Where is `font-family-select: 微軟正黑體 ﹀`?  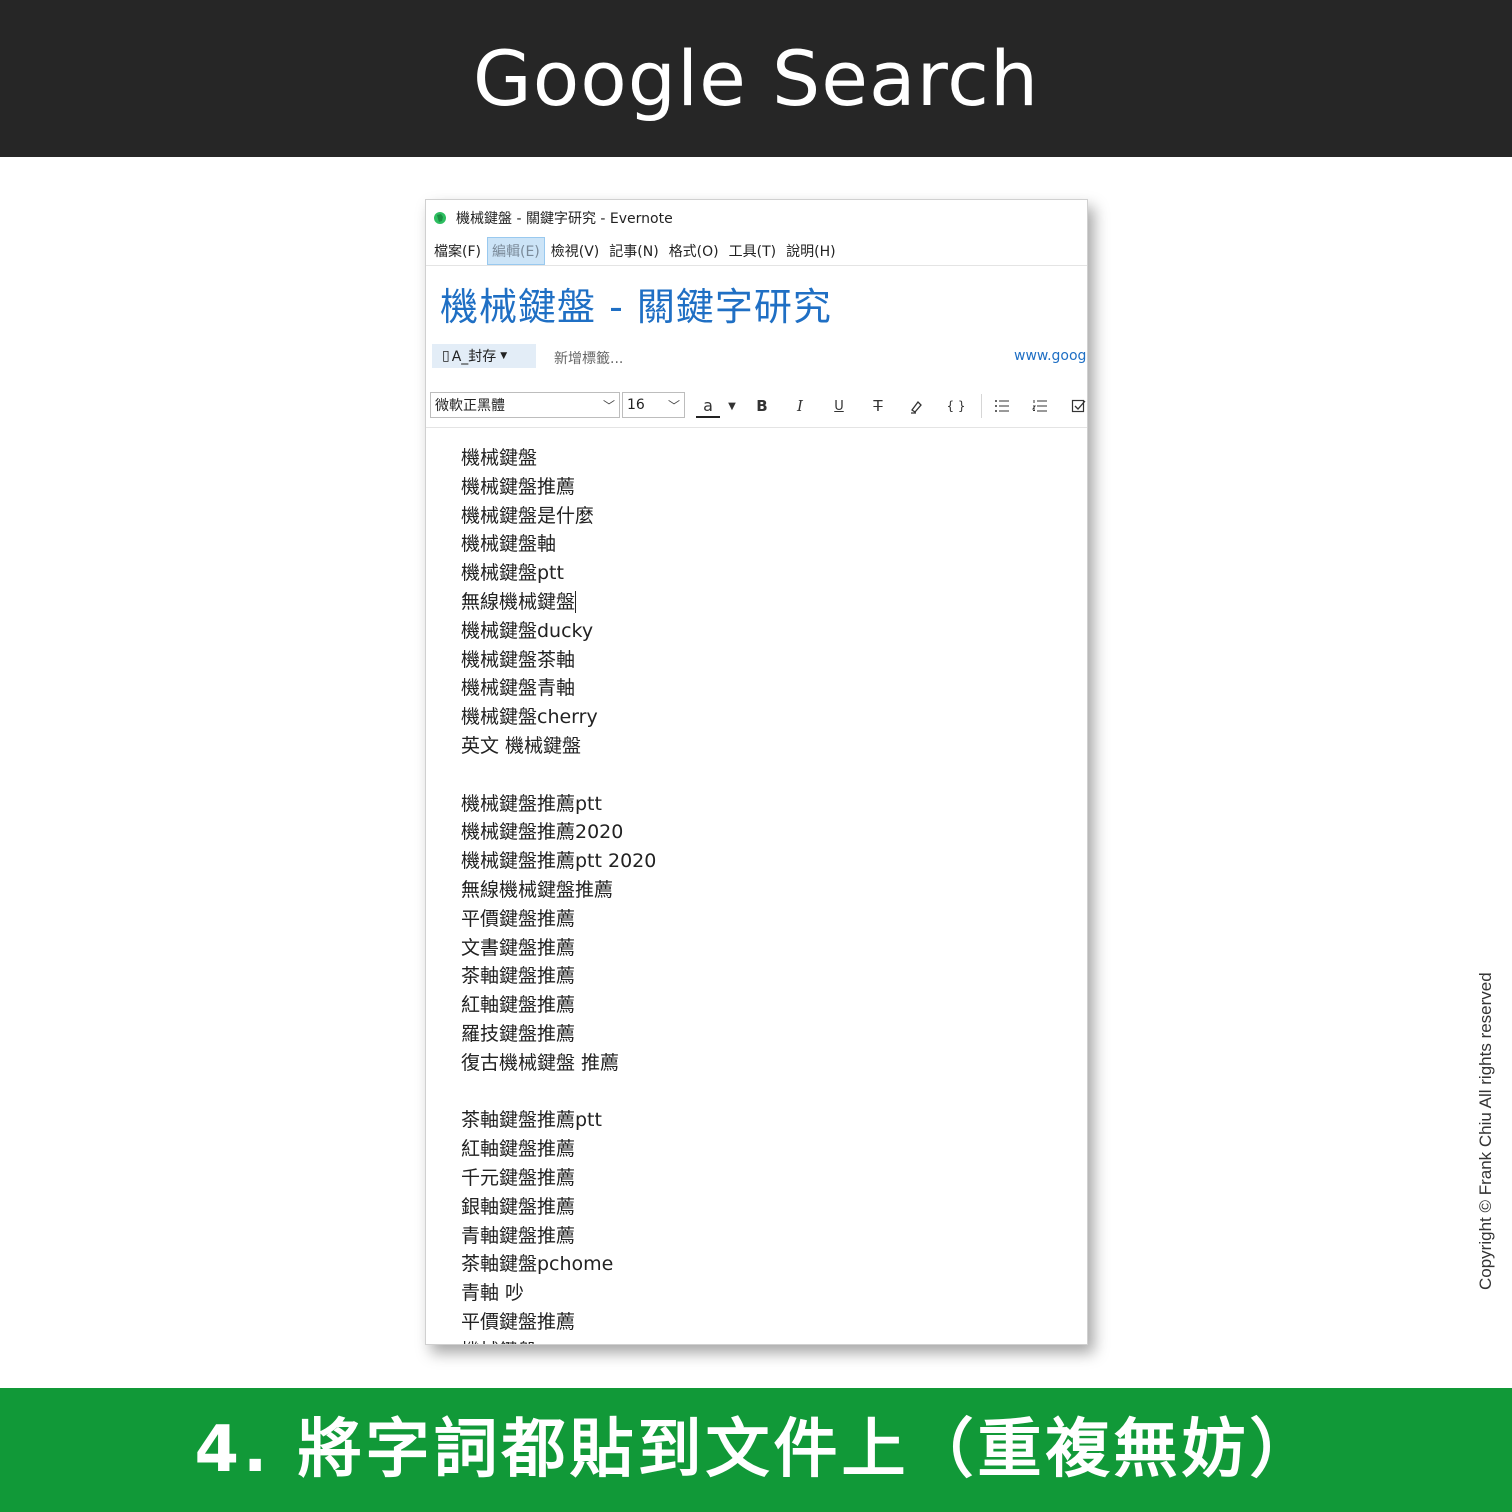 font-family-select: 微軟正黑體 ﹀ is located at coordinates (525, 405).